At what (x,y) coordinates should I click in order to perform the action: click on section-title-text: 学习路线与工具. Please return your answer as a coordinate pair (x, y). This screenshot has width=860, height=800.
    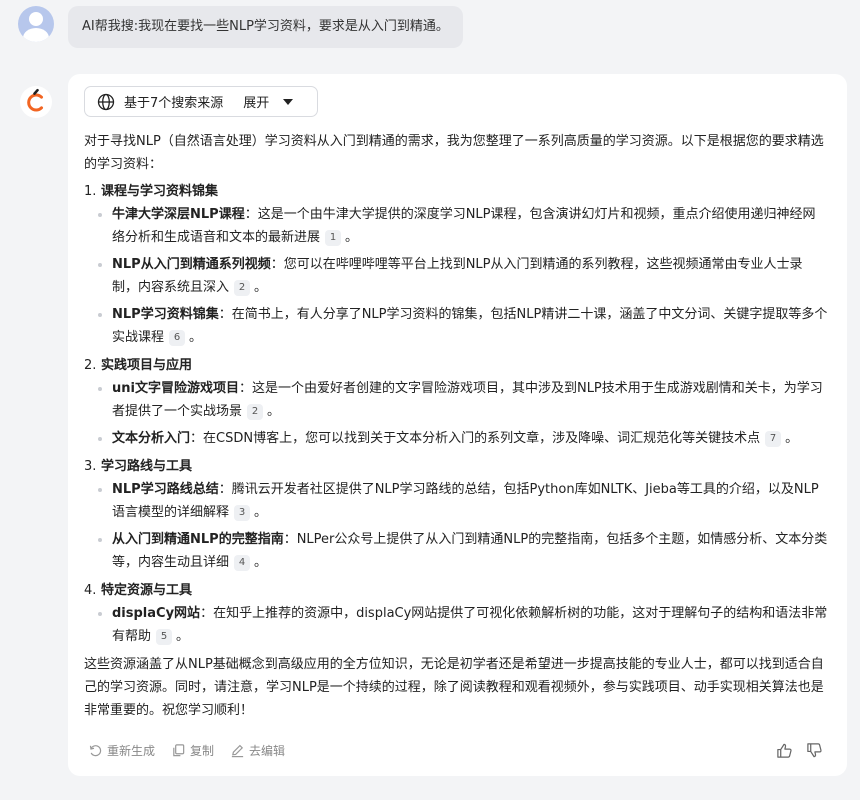
    Looking at the image, I should click on (146, 466).